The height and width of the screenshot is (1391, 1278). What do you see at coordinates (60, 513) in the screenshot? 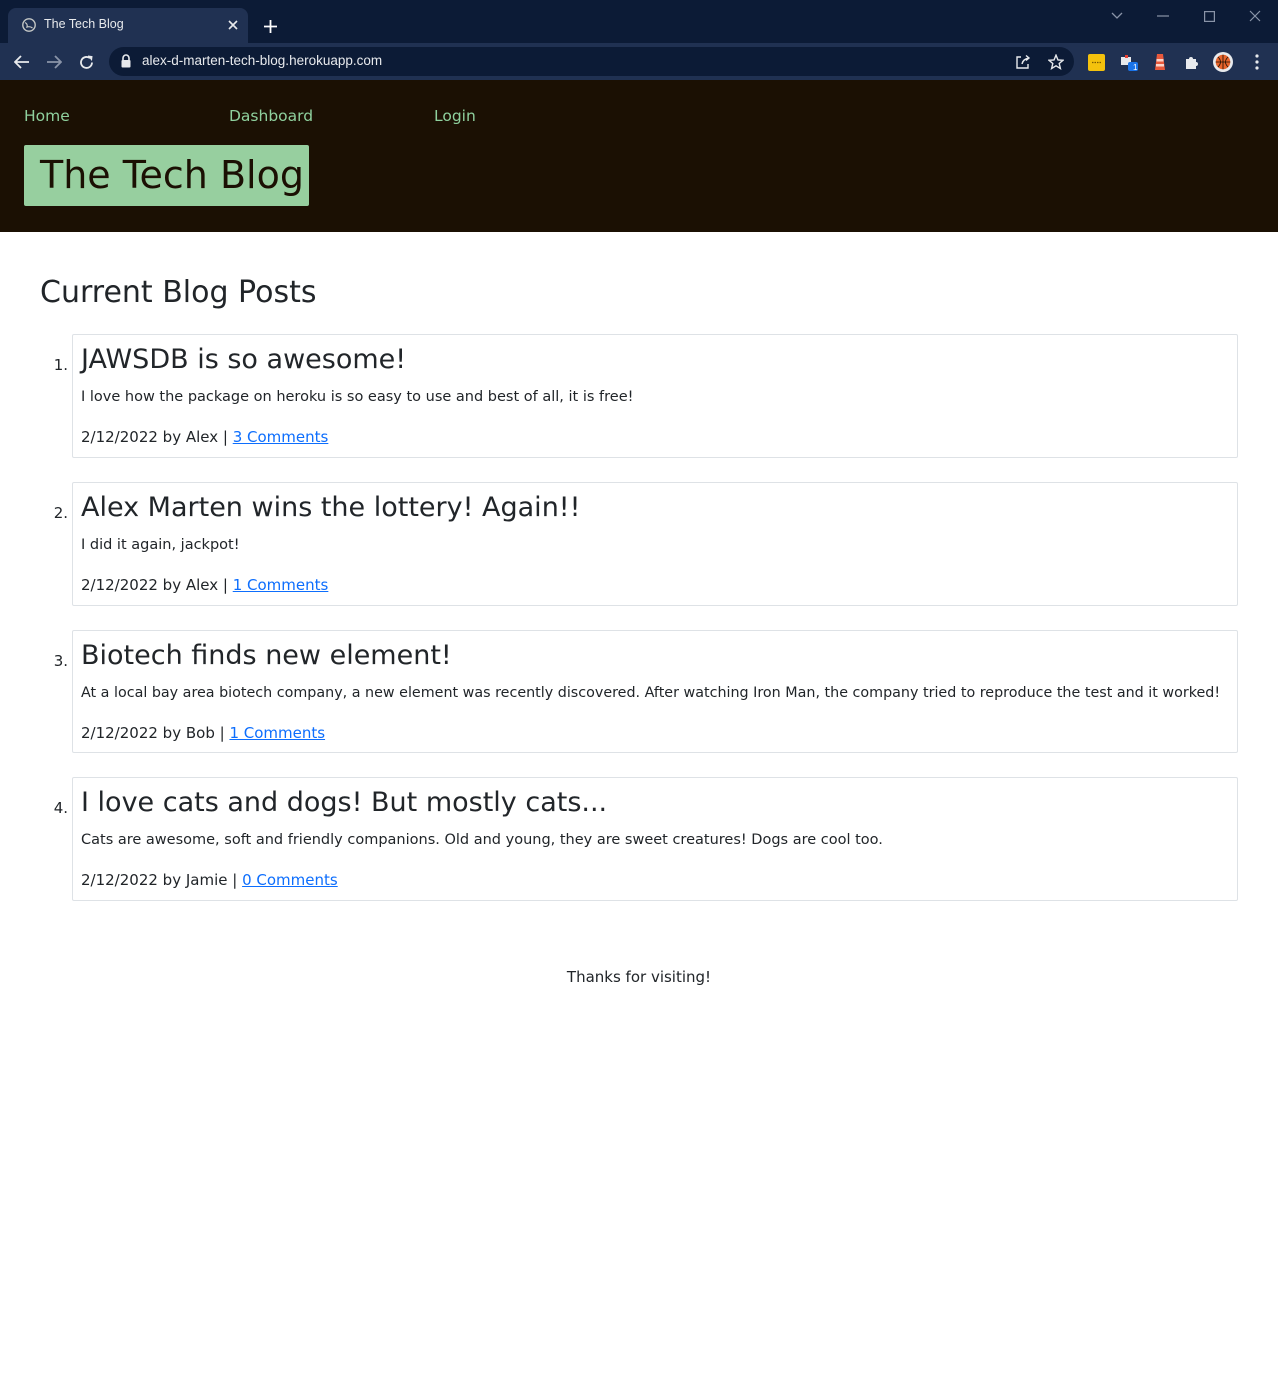
I see `post-number: 2.` at bounding box center [60, 513].